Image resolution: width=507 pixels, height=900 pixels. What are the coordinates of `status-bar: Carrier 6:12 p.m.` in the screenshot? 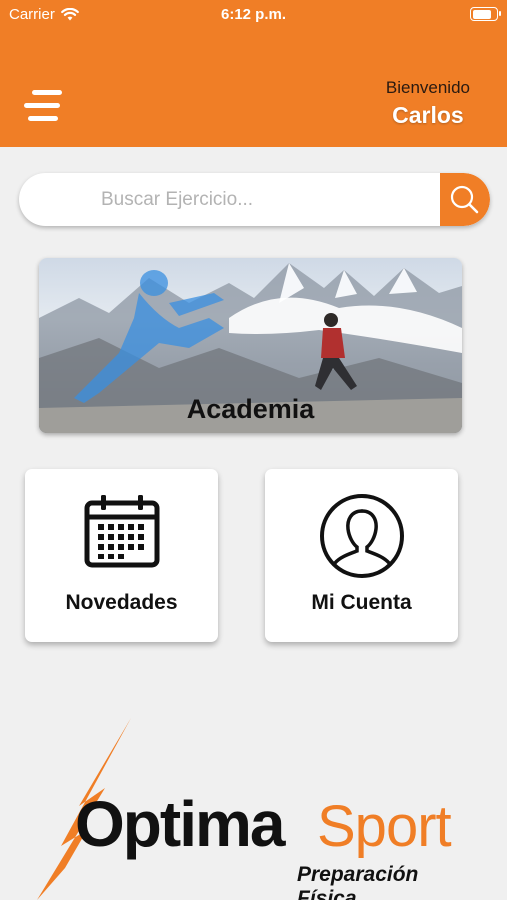 It's located at (253, 15).